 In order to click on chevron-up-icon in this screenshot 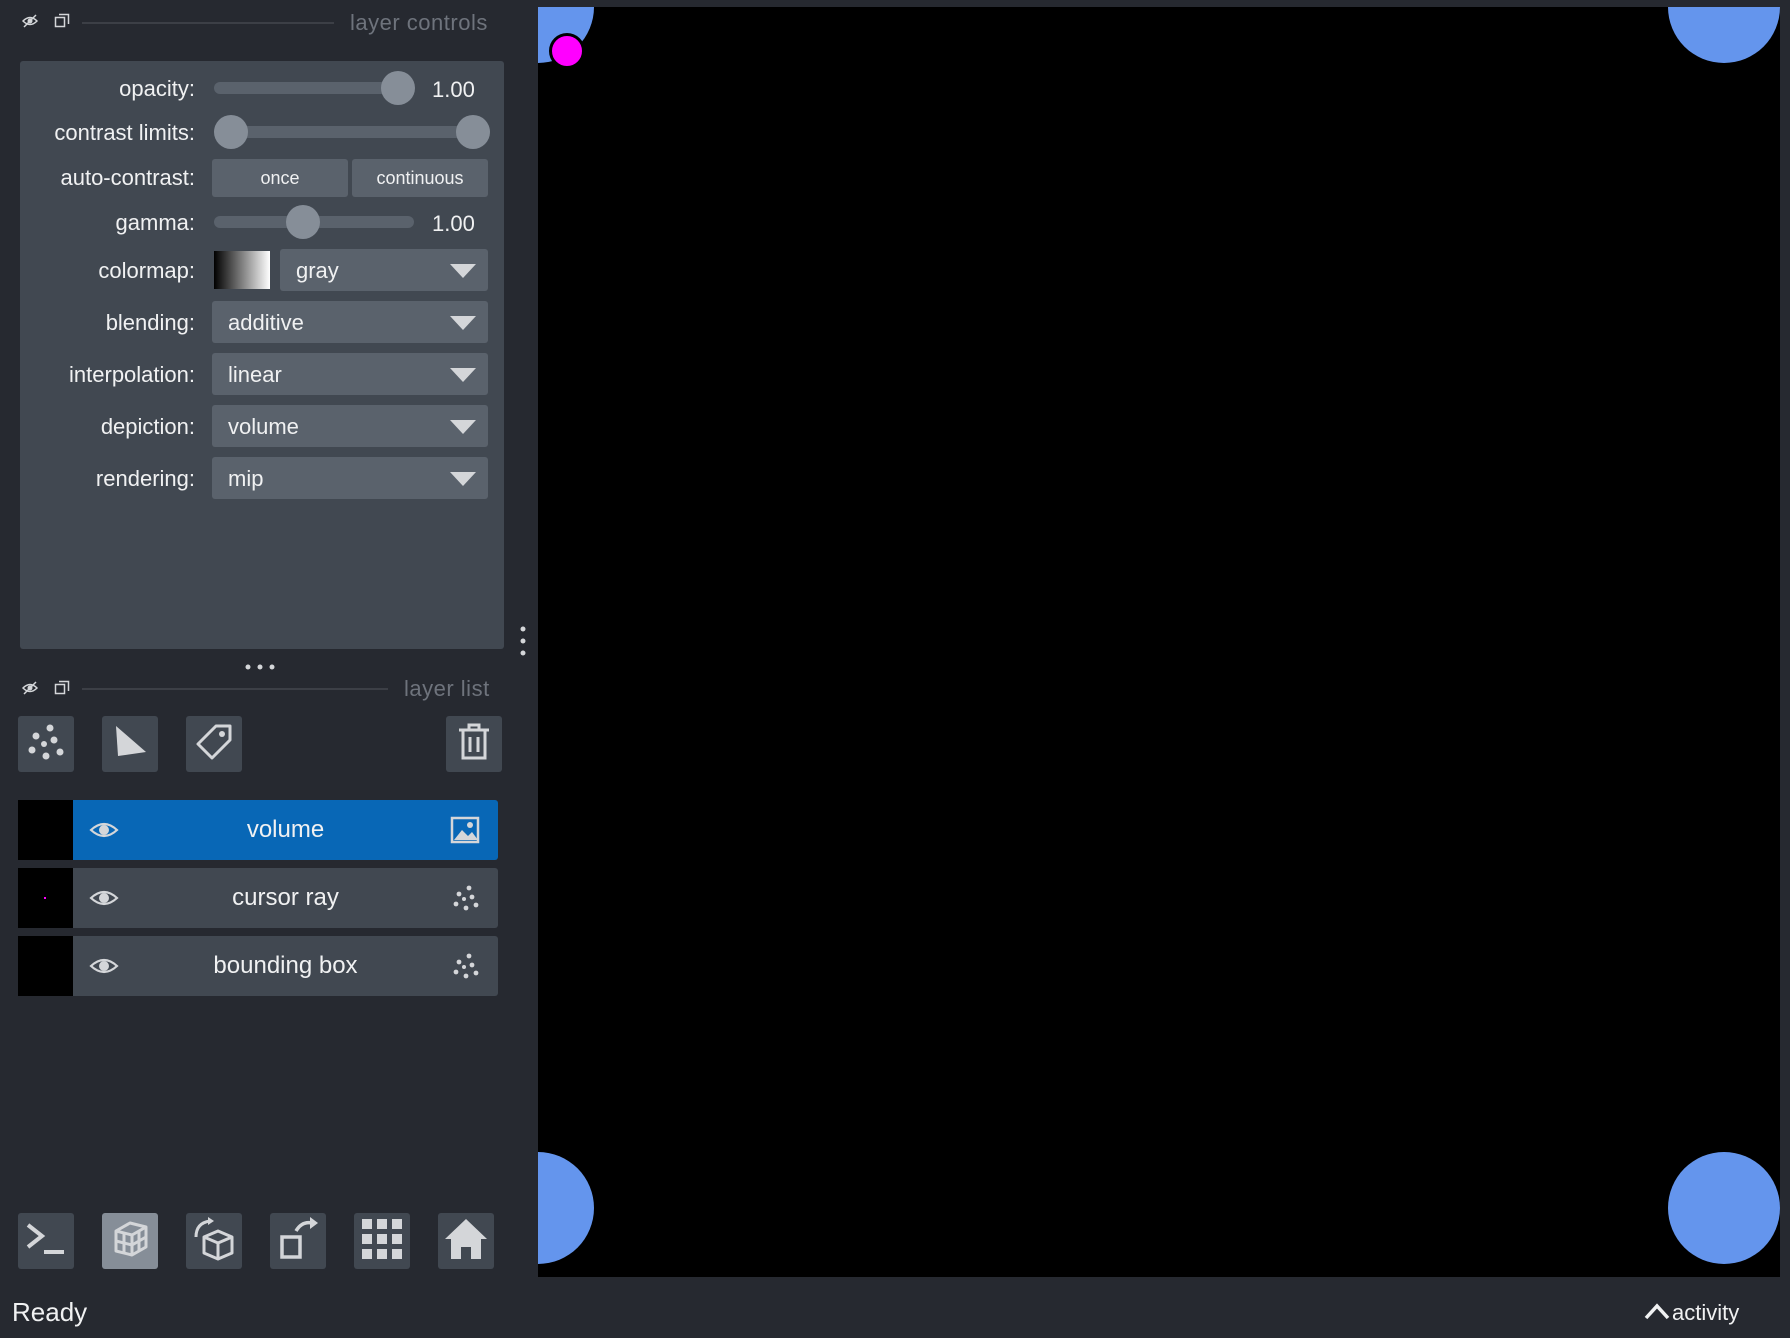, I will do `click(1657, 1313)`.